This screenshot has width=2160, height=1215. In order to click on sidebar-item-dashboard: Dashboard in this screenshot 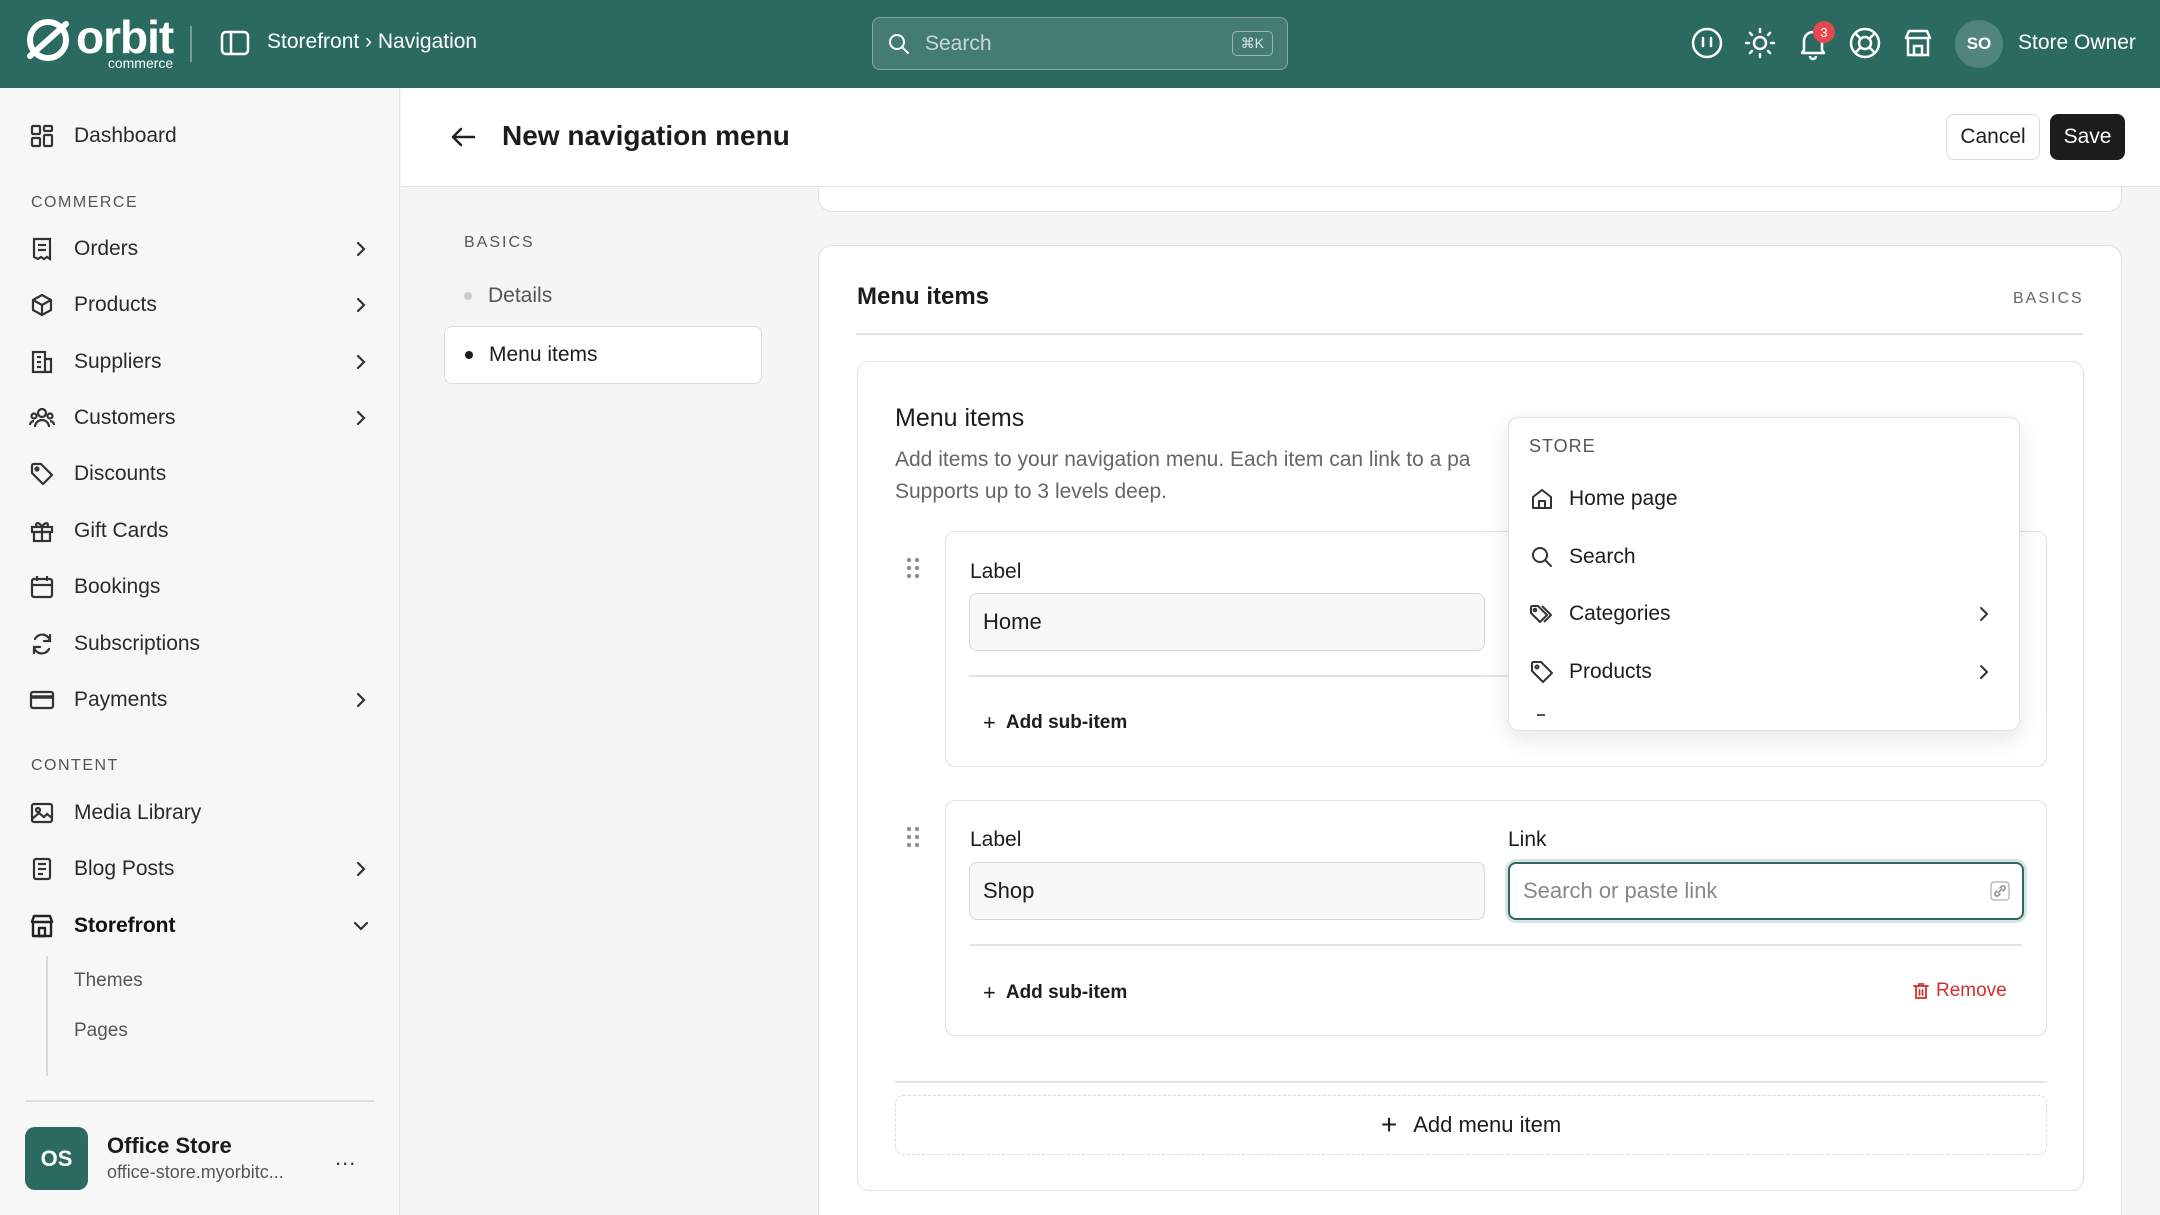, I will do `click(200, 136)`.